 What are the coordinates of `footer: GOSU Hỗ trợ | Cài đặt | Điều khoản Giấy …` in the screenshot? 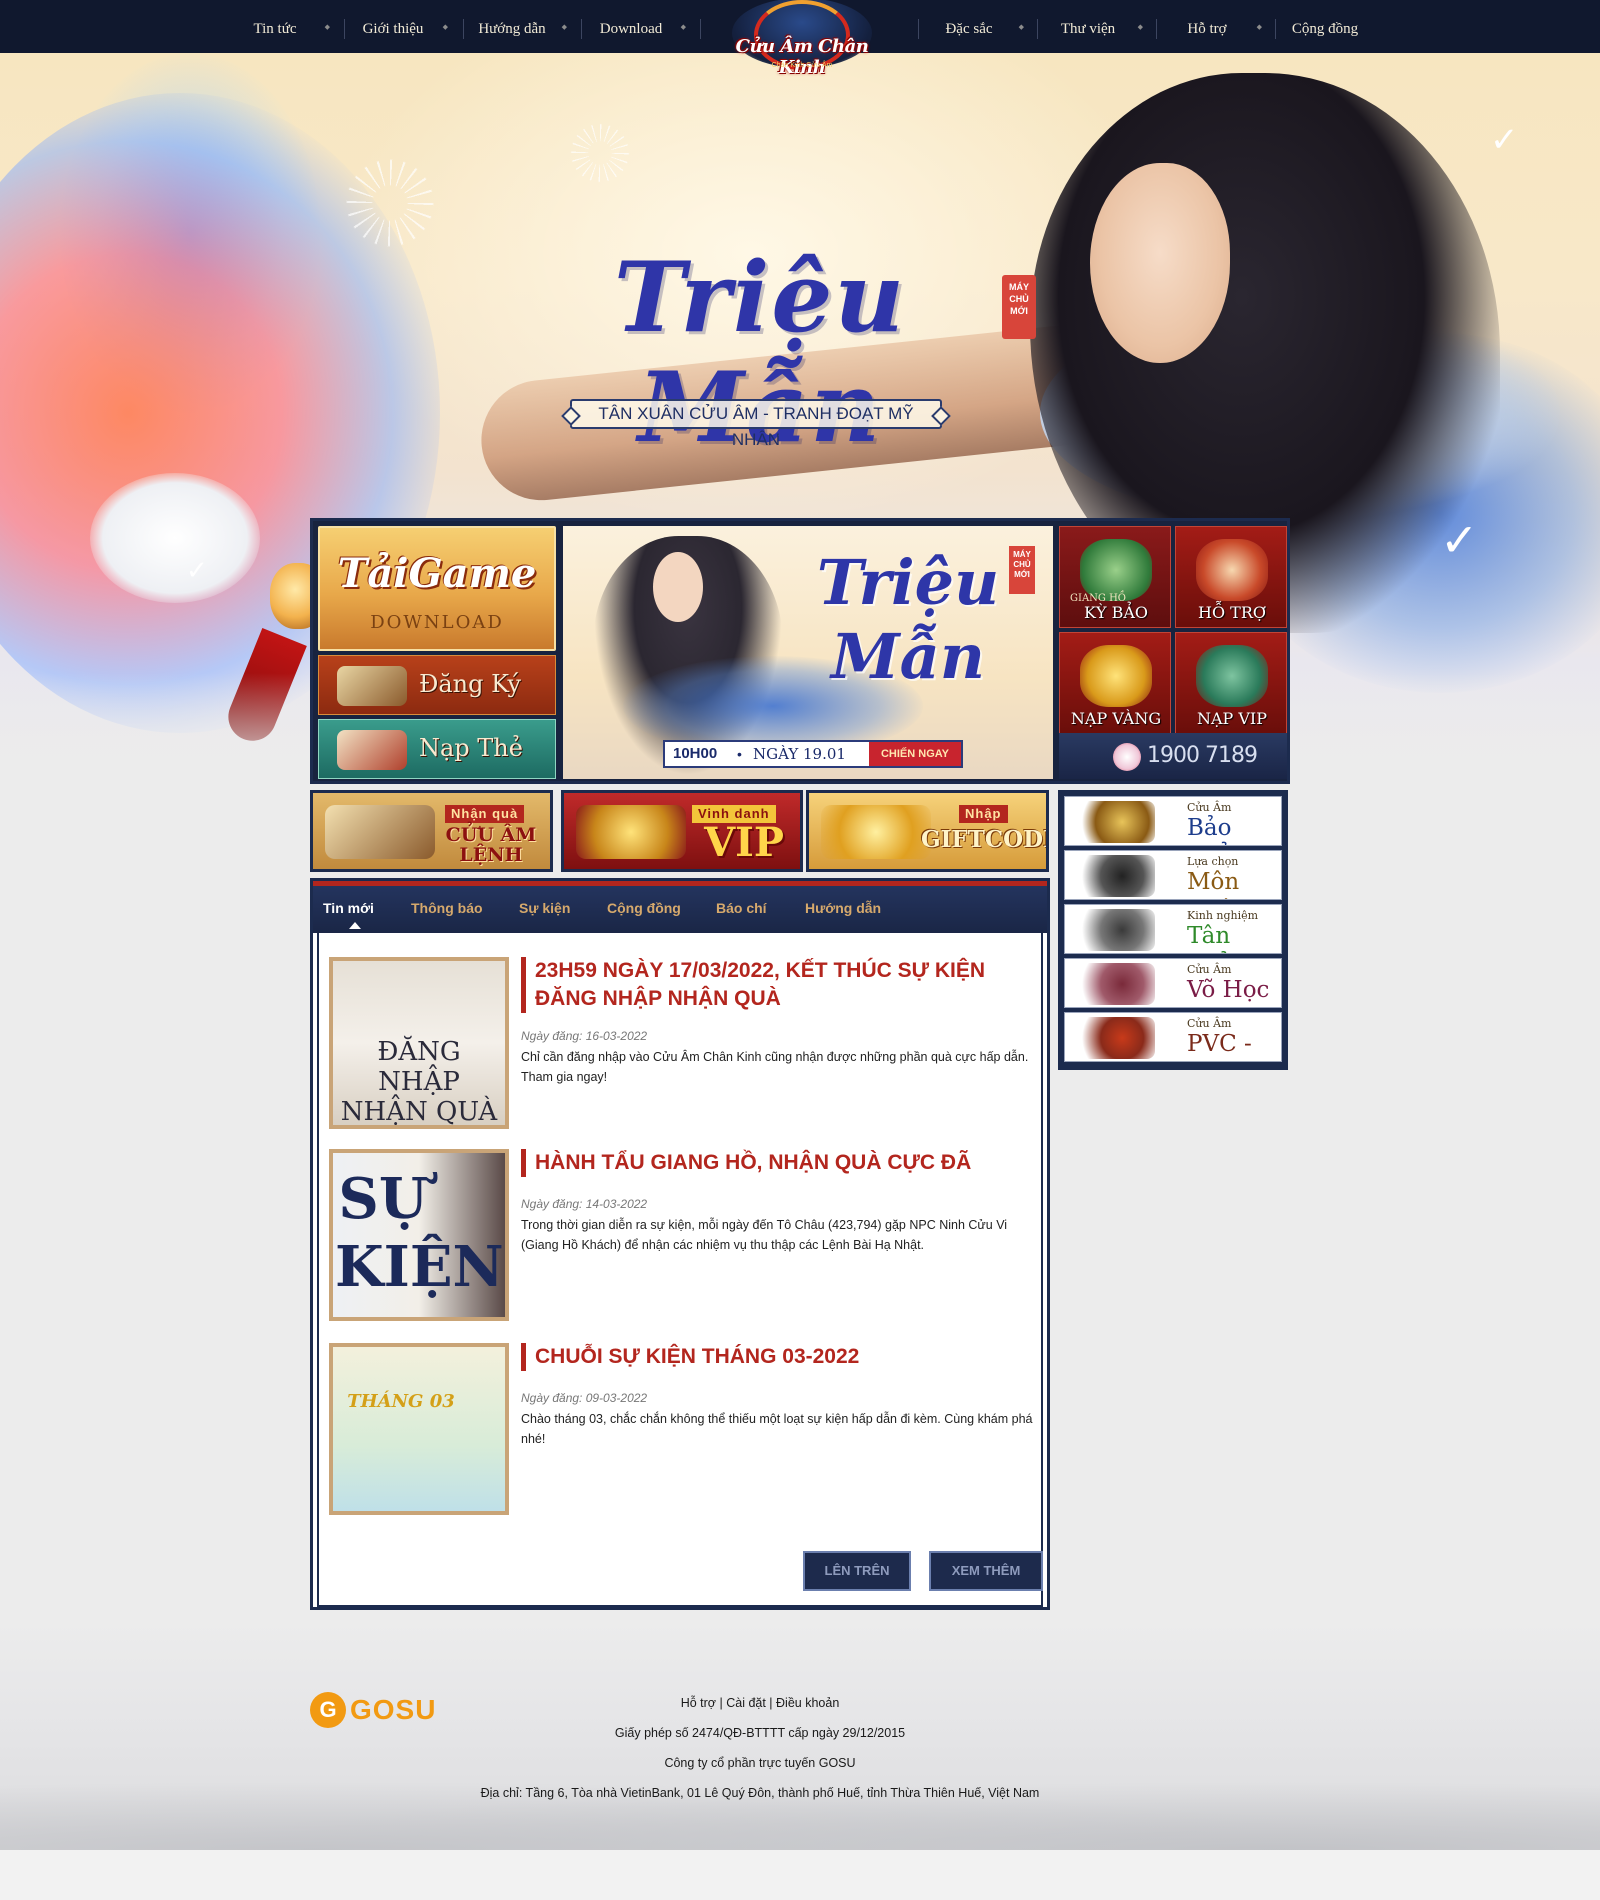 It's located at (800, 1735).